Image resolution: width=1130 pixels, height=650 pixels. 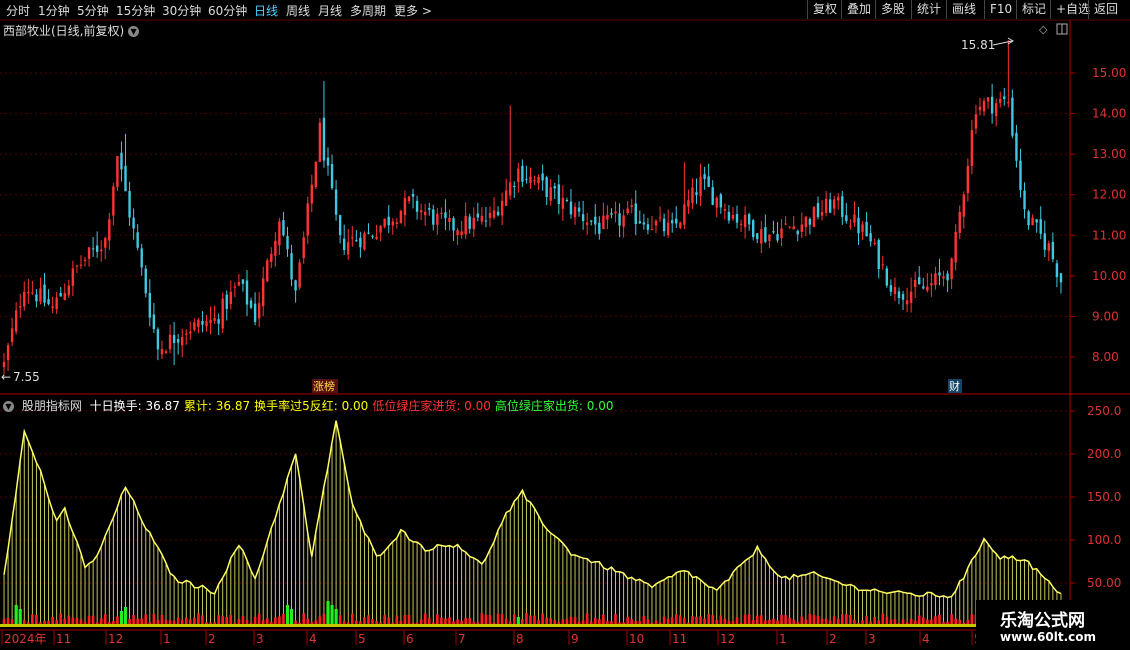 I want to click on x-label-17: 3, so click(x=872, y=639).